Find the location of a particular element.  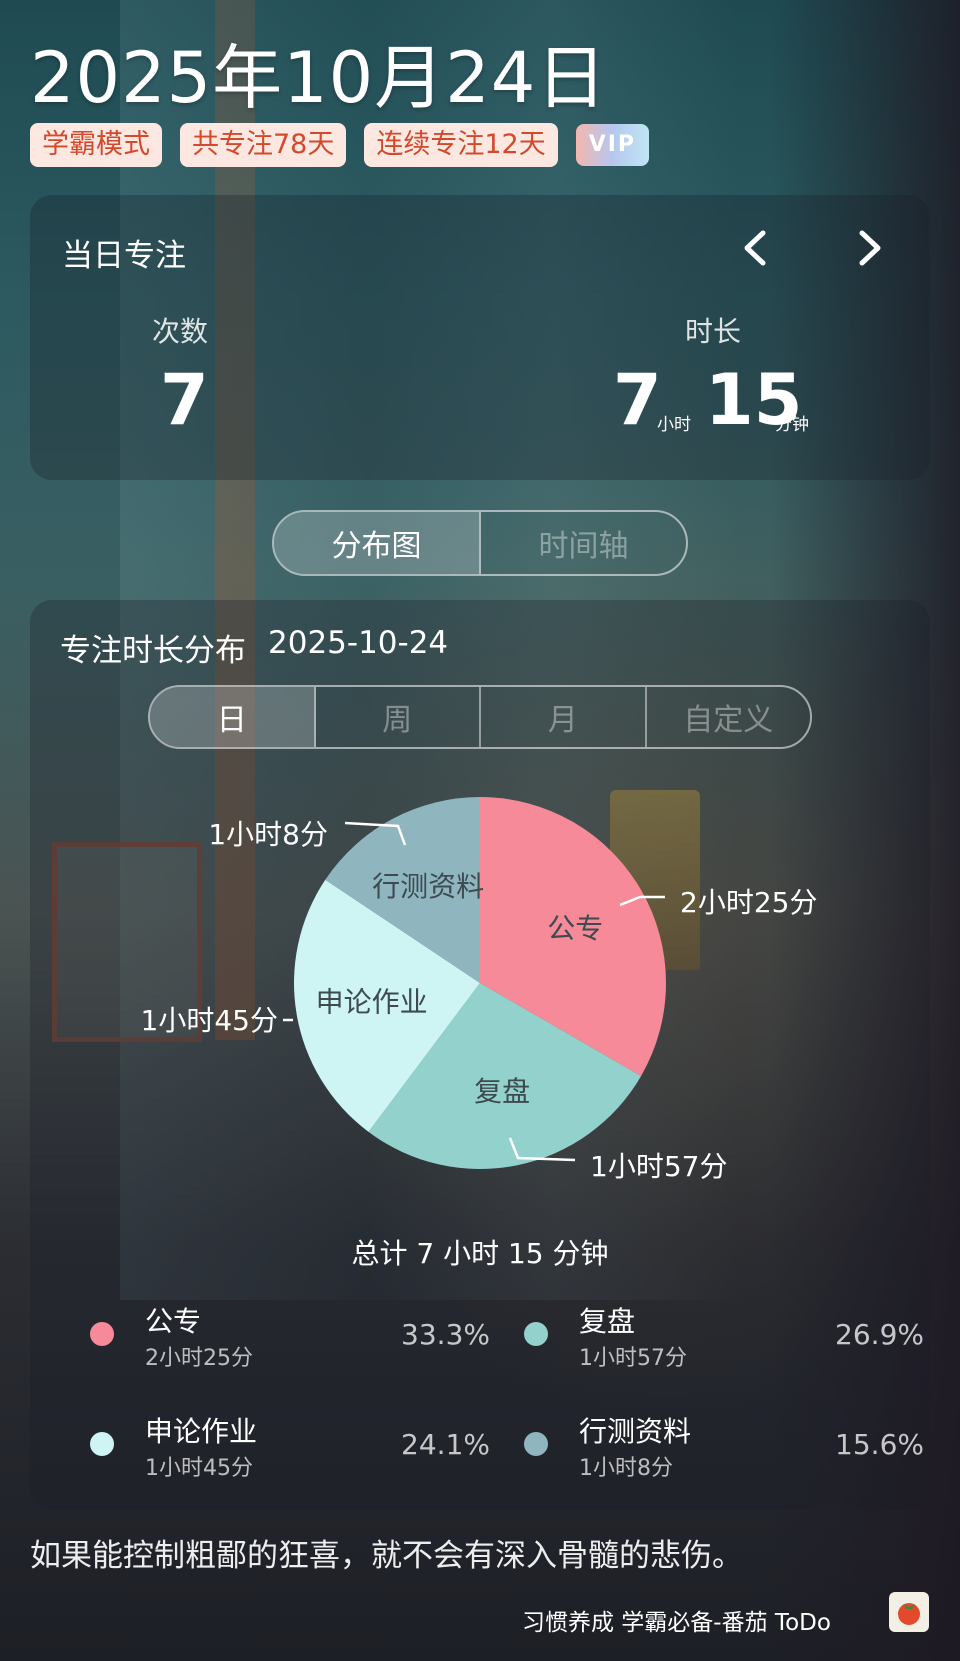

hours-unit: 小时 is located at coordinates (674, 425).